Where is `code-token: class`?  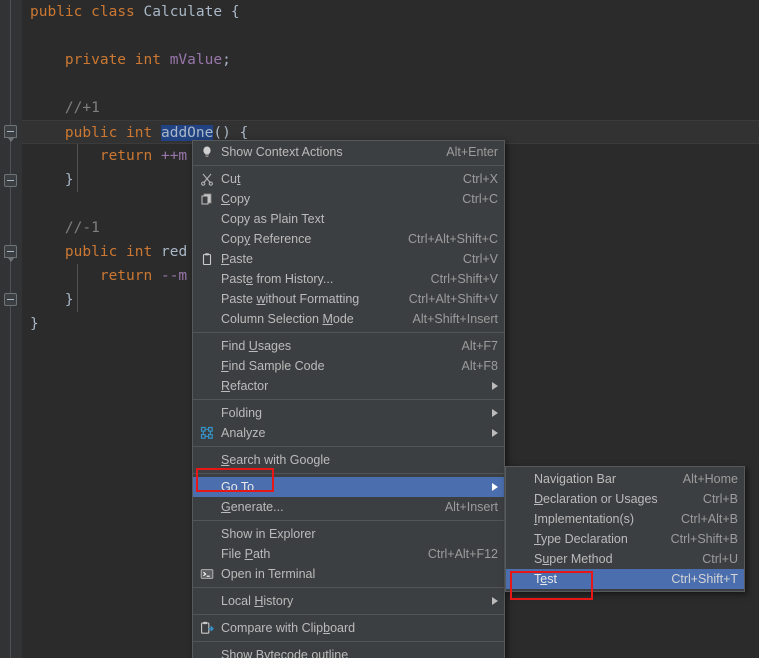 code-token: class is located at coordinates (113, 12).